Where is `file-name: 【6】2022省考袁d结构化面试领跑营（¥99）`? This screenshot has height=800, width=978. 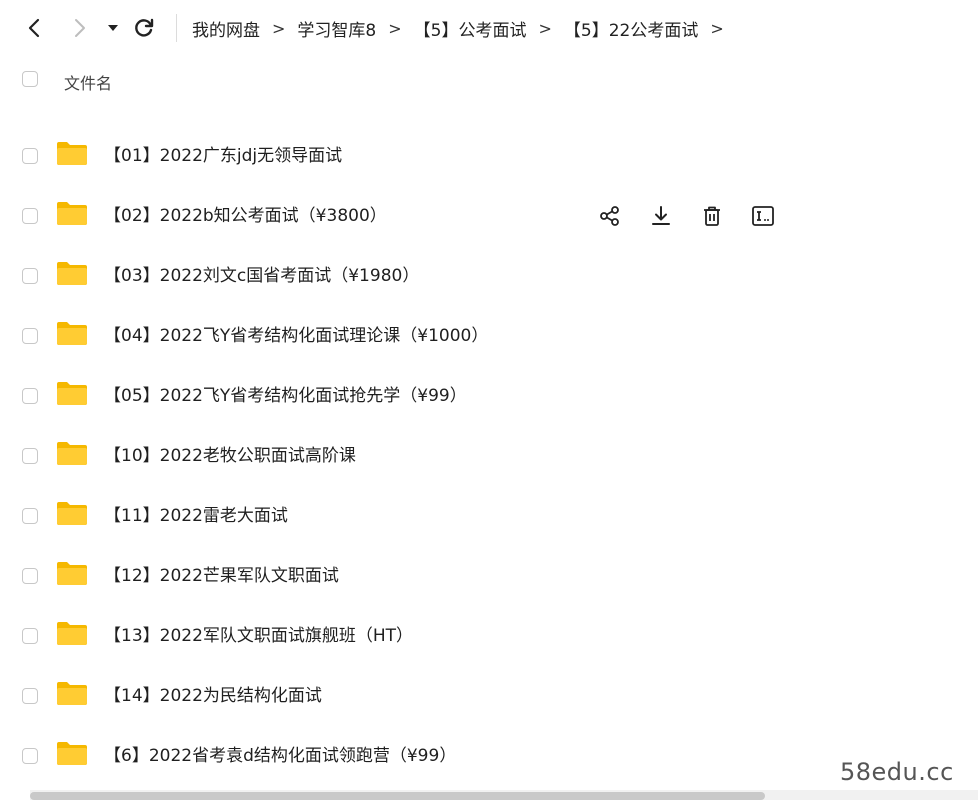
file-name: 【6】2022省考袁d结构化面试领跑营（¥99） is located at coordinates (280, 756).